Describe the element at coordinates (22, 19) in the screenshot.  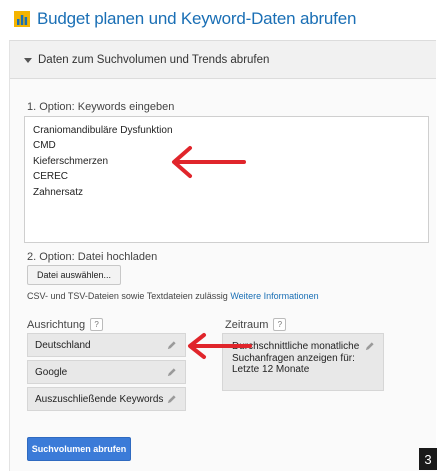
I see `keyword-planner-logo-icon` at that location.